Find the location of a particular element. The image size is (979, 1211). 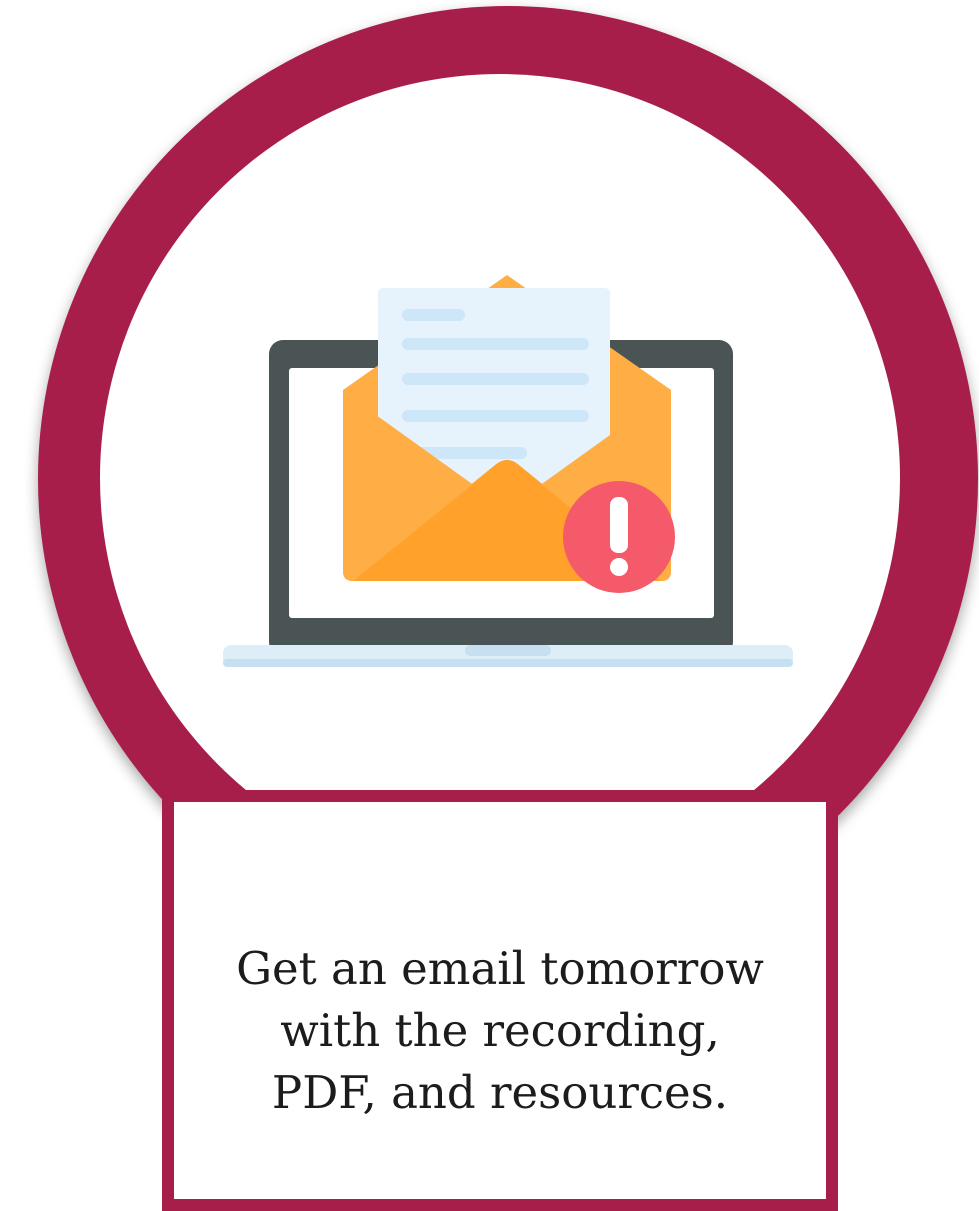

caption-line: Get an email tomorrow is located at coordinates (500, 968).